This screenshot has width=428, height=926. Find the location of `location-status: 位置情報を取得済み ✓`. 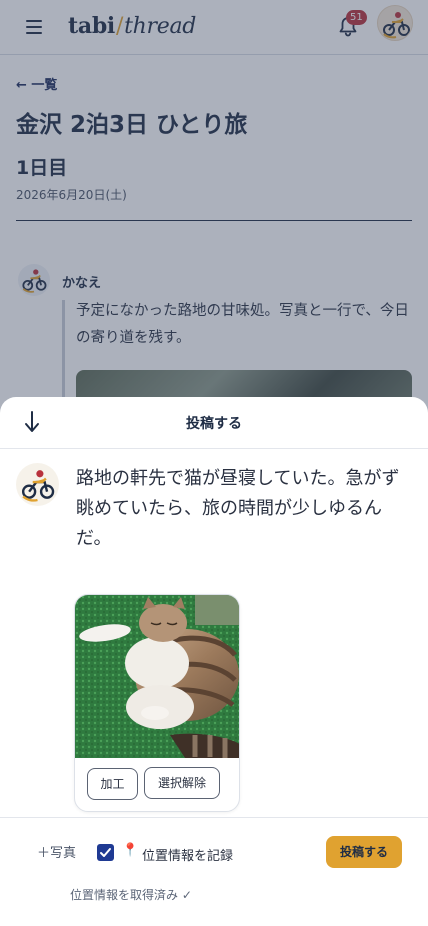

location-status: 位置情報を取得済み ✓ is located at coordinates (131, 895).